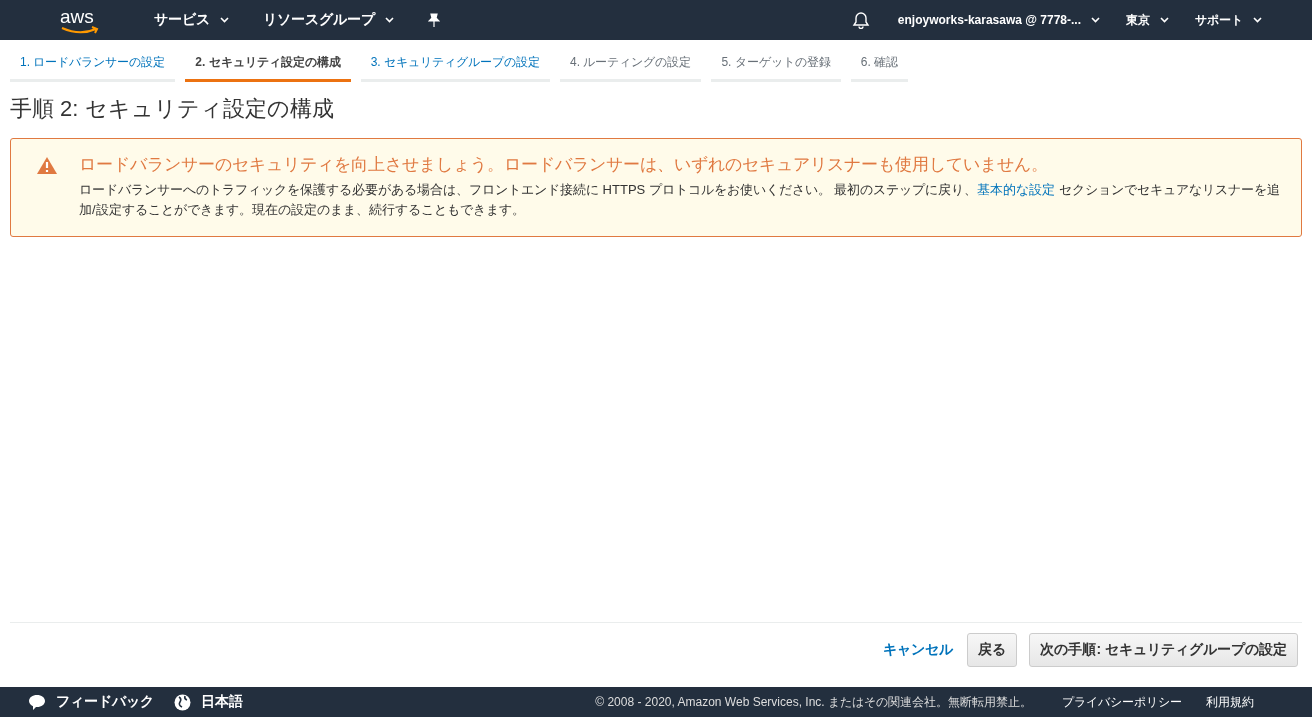  I want to click on bell-icon, so click(860, 20).